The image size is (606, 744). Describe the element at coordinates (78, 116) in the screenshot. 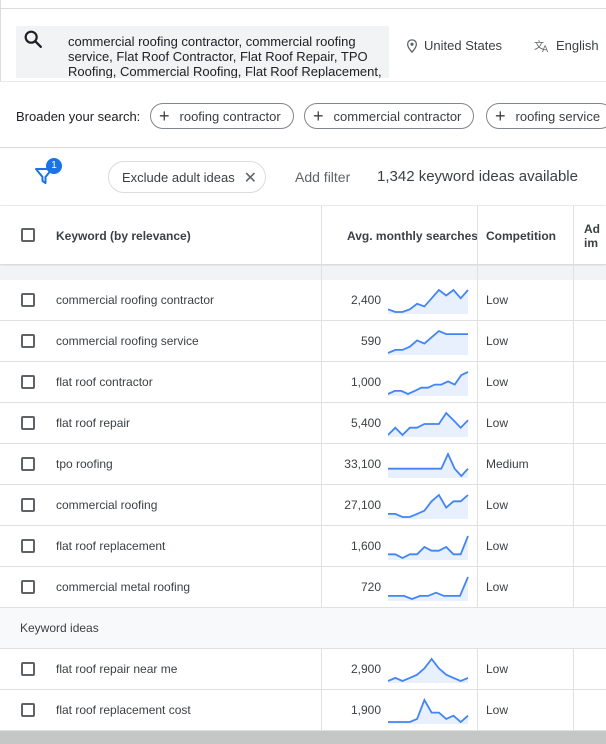

I see `broaden-label: Broaden your search:` at that location.